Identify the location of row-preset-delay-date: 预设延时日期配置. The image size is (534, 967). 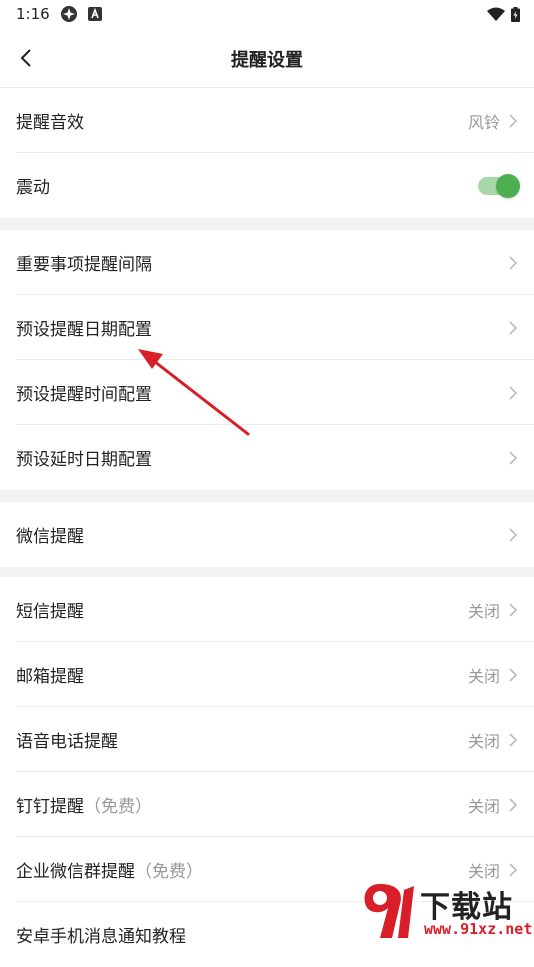
(267, 457).